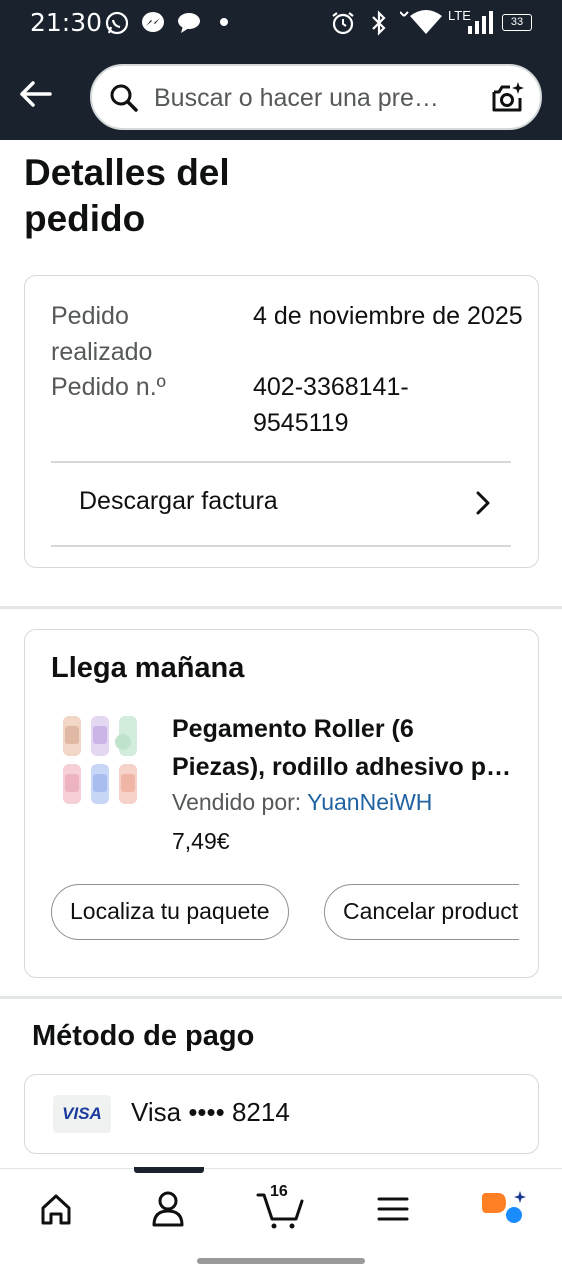  What do you see at coordinates (82, 1114) in the screenshot?
I see `visa-card-icon: VISA` at bounding box center [82, 1114].